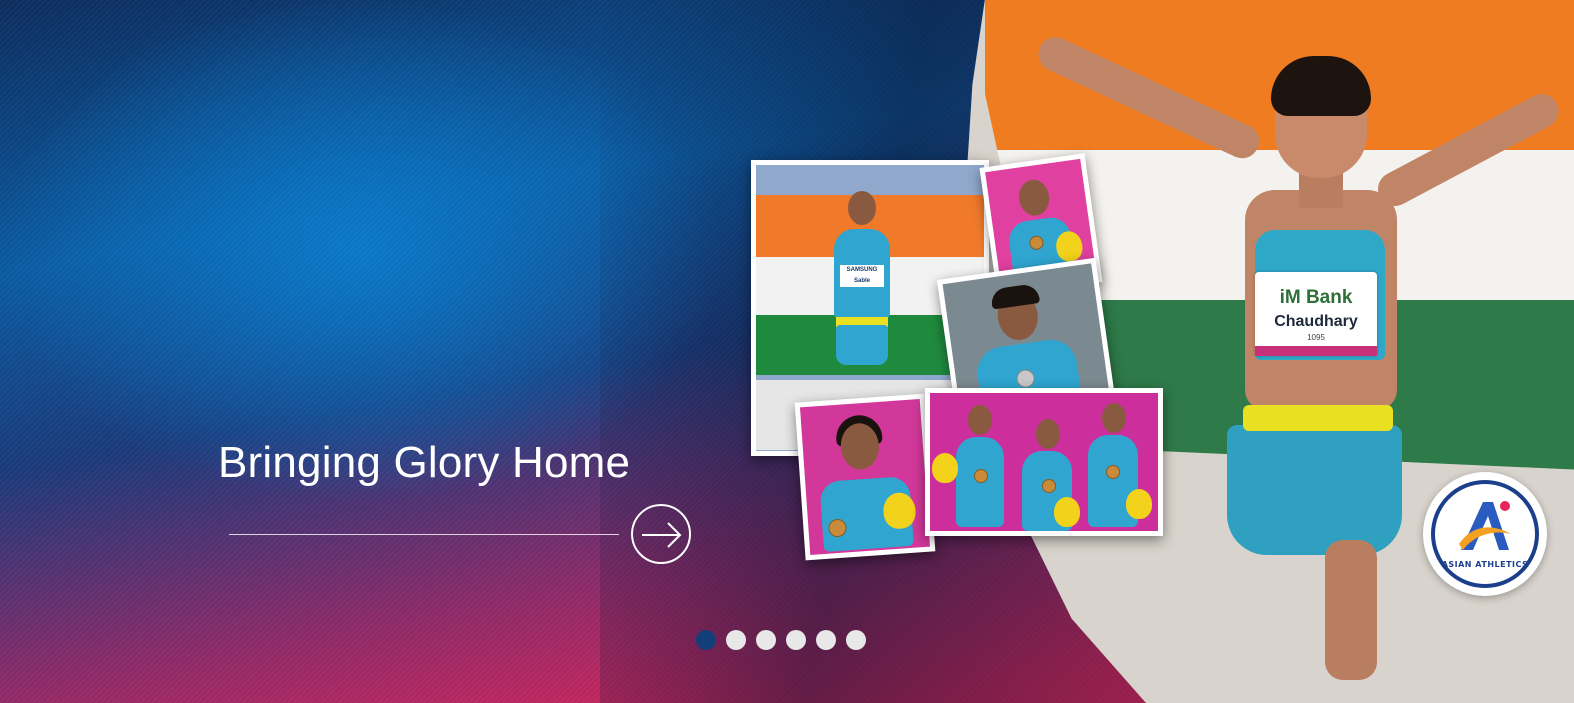 This screenshot has width=1574, height=703. What do you see at coordinates (1316, 337) in the screenshot?
I see `bib-number: 1095` at bounding box center [1316, 337].